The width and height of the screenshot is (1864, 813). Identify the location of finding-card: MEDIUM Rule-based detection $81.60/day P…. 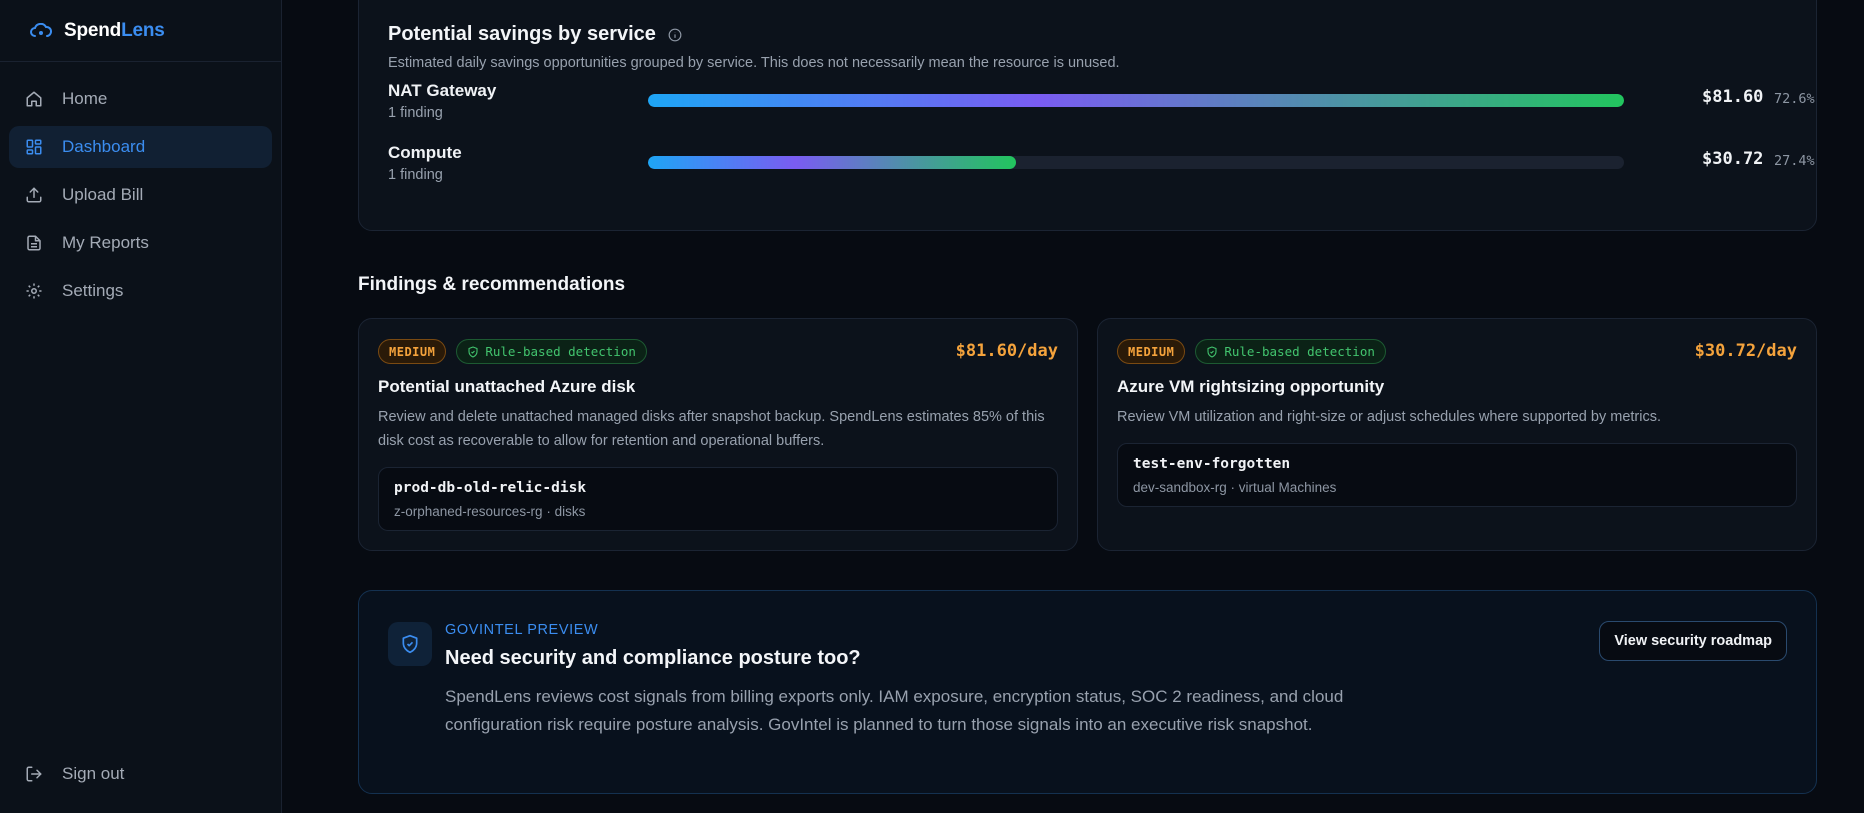
(718, 434).